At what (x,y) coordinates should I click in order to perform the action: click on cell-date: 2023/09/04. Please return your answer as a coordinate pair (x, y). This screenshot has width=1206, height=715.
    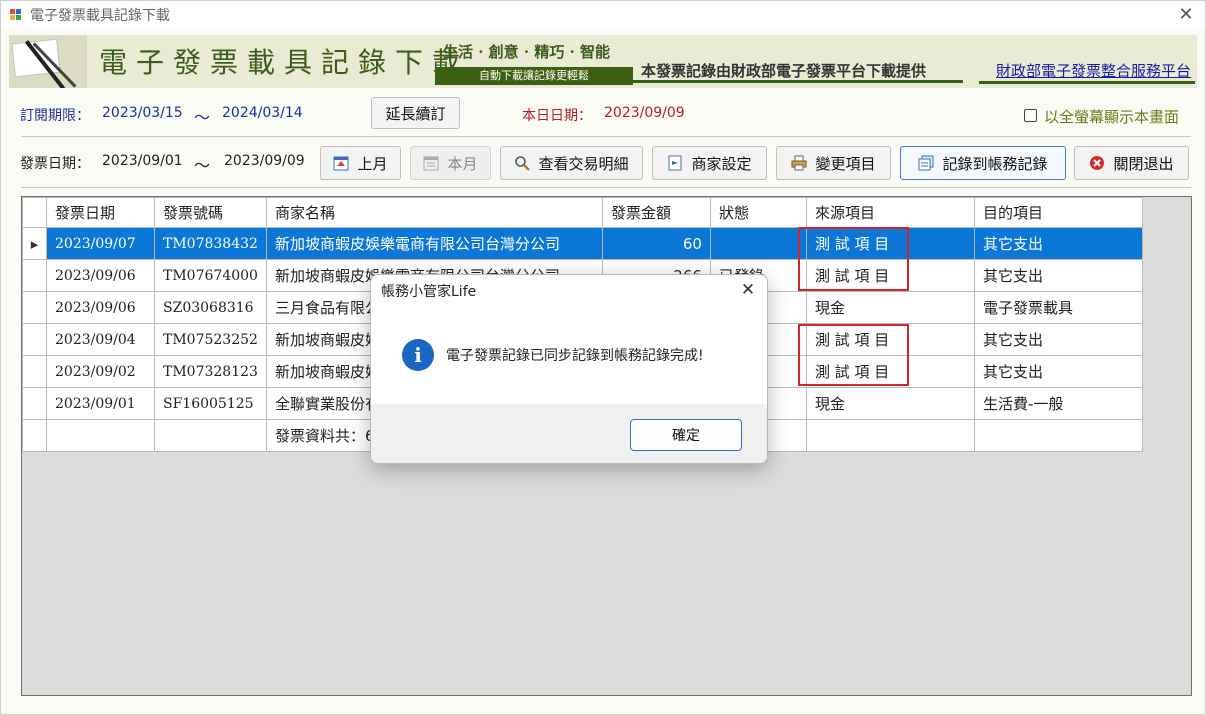
    Looking at the image, I should click on (100, 339).